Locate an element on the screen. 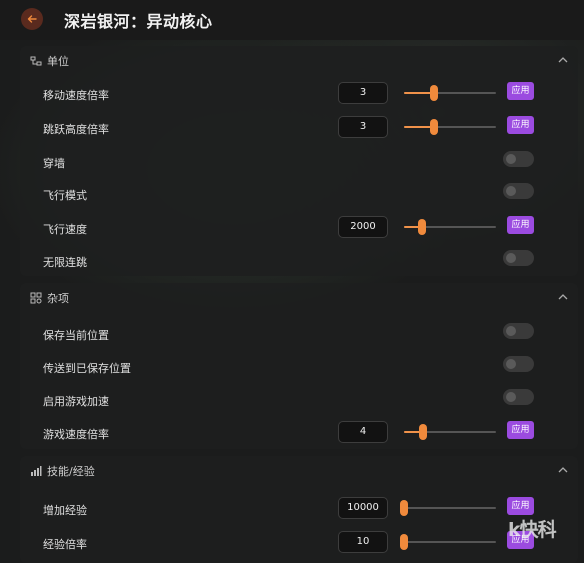 The width and height of the screenshot is (584, 563). row-xp-multiplier: 经验倍率 应用 is located at coordinates (299, 543).